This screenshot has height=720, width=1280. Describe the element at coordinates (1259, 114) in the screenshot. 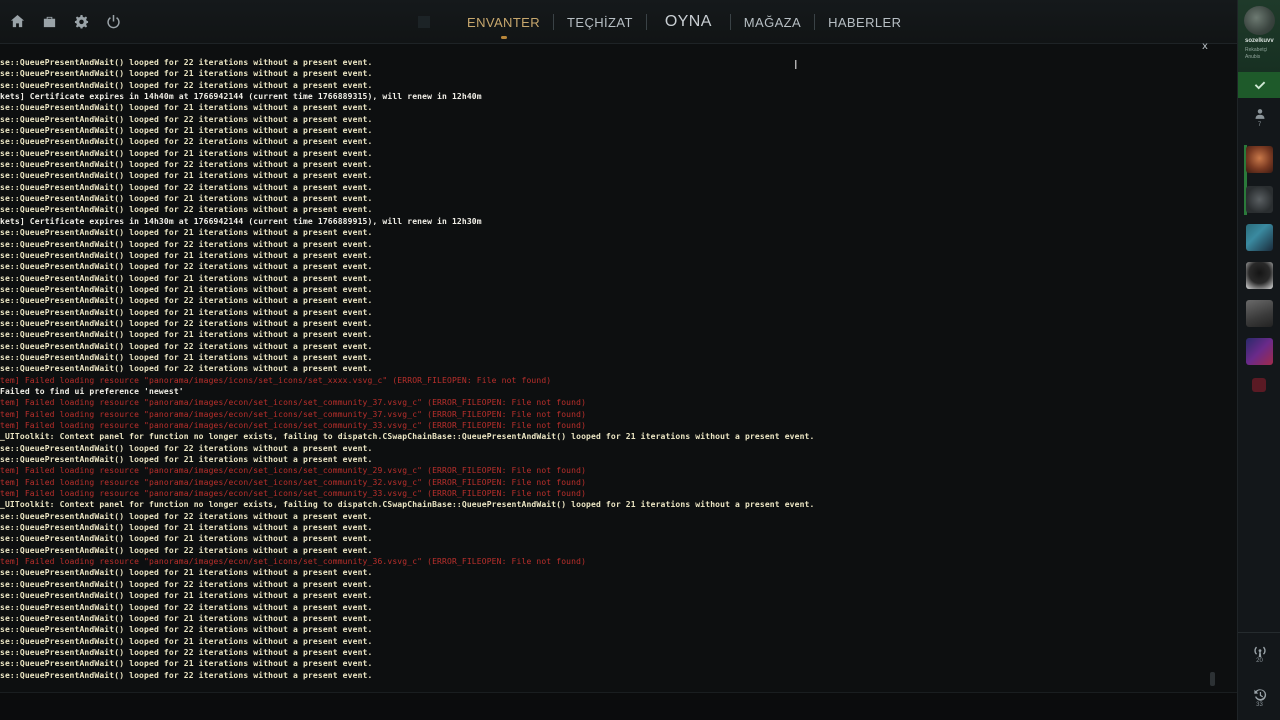

I see `person-icon` at that location.